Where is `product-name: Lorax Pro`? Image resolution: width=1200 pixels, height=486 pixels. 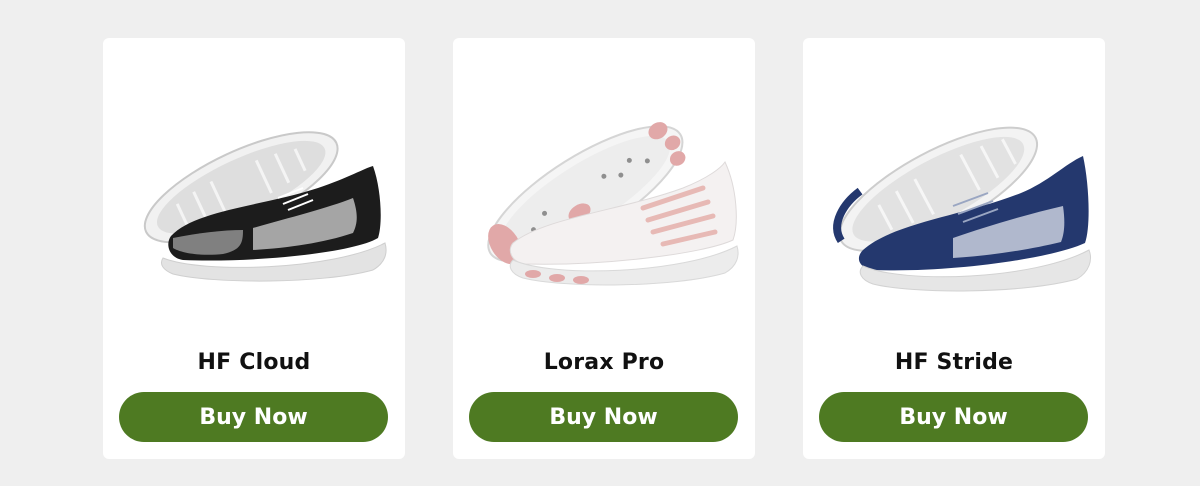
product-name: Lorax Pro is located at coordinates (604, 362).